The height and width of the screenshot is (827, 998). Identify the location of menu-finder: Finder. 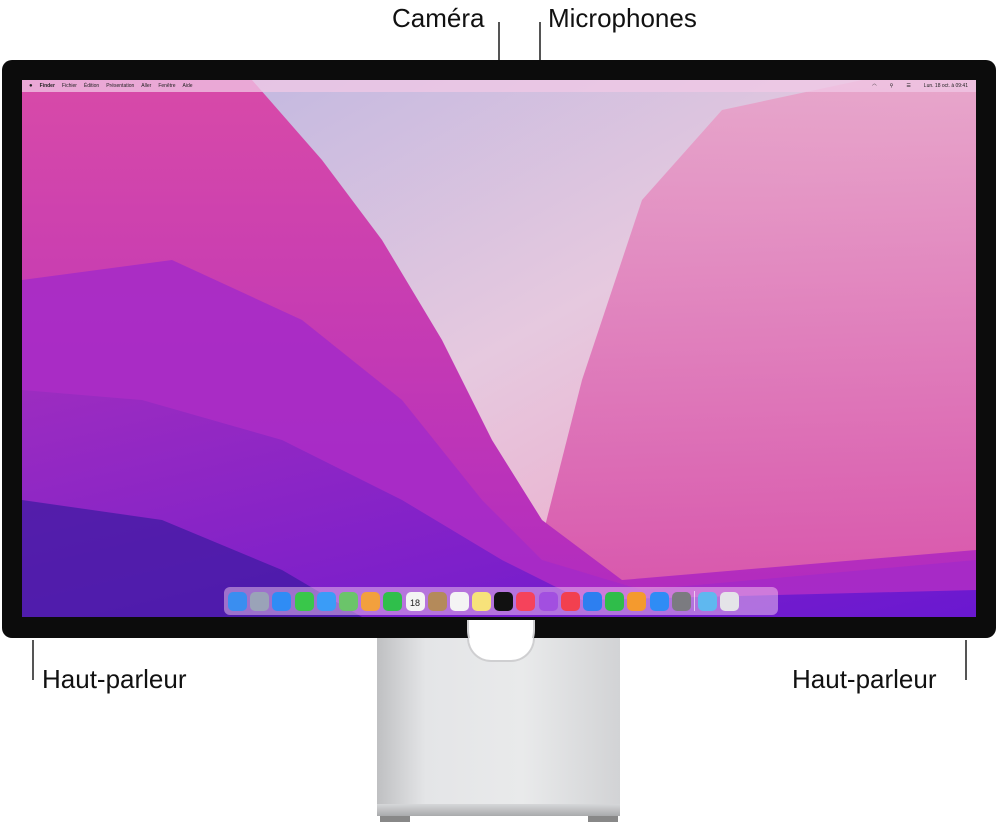
(47, 86).